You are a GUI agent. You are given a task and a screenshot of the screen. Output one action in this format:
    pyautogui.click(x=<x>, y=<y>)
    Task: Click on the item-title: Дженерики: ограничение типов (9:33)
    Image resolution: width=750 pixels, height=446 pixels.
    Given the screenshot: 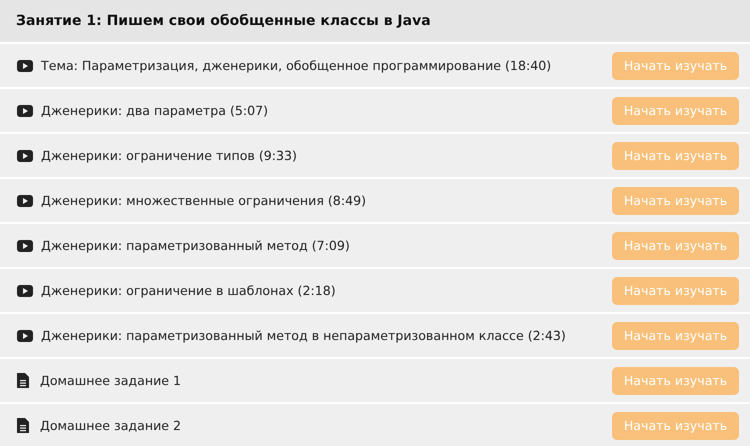 What is the action you would take?
    pyautogui.click(x=169, y=155)
    